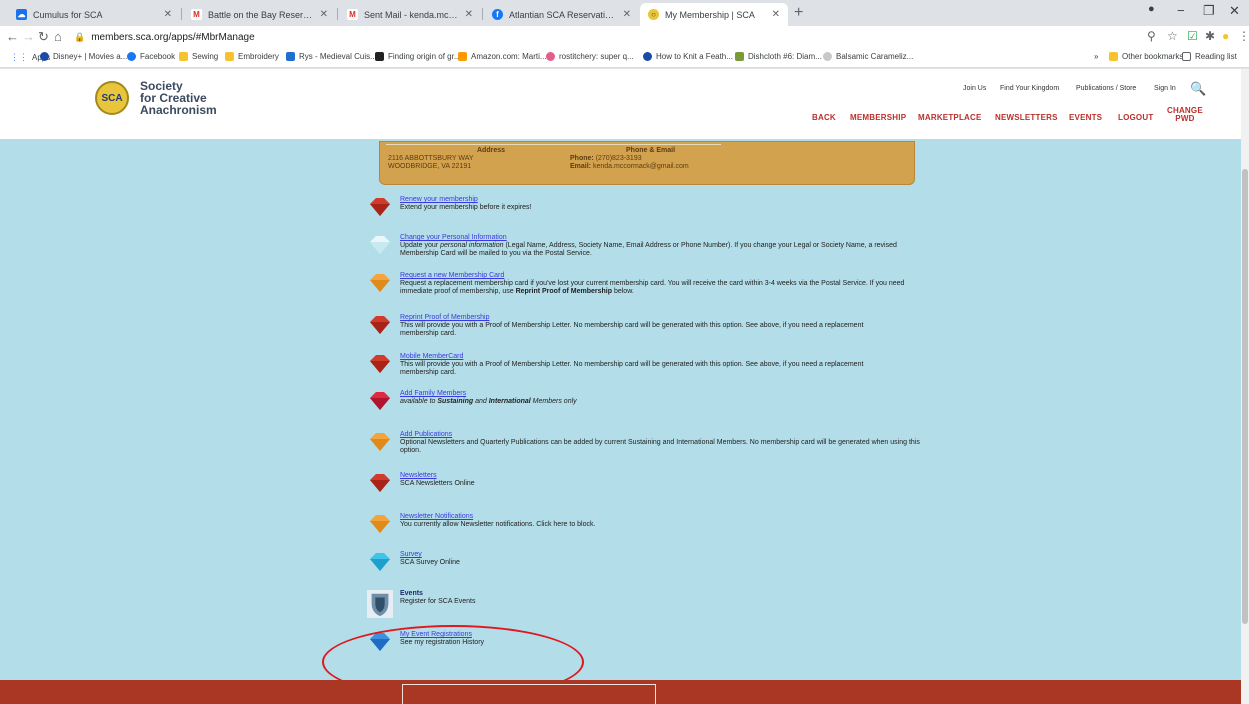 This screenshot has width=1249, height=704. I want to click on nav-change-pwd: CHANGE PWD, so click(1185, 115).